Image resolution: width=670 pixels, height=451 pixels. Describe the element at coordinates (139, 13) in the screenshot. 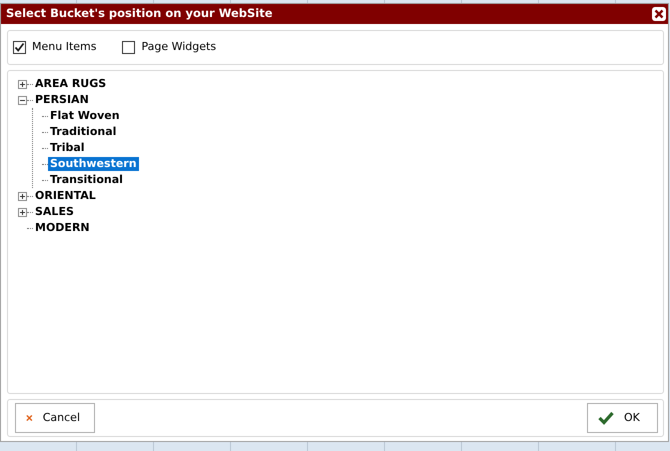

I see `window-title: Select Bucket's position on your WebSite` at that location.